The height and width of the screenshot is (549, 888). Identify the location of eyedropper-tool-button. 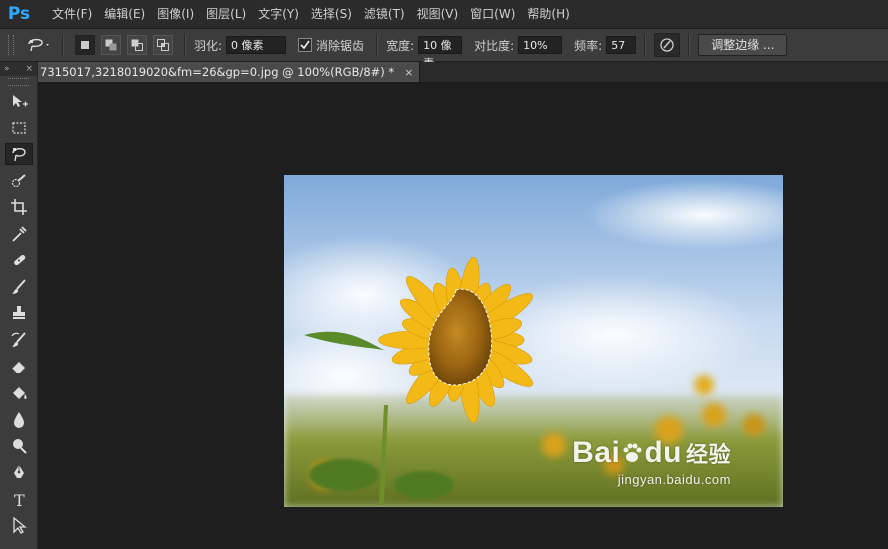
(18, 234).